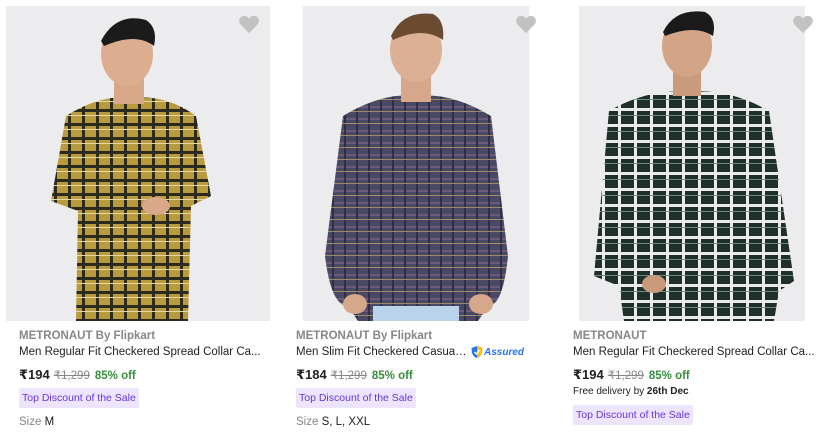  Describe the element at coordinates (346, 422) in the screenshot. I see `size-value: S, L, XXL` at that location.